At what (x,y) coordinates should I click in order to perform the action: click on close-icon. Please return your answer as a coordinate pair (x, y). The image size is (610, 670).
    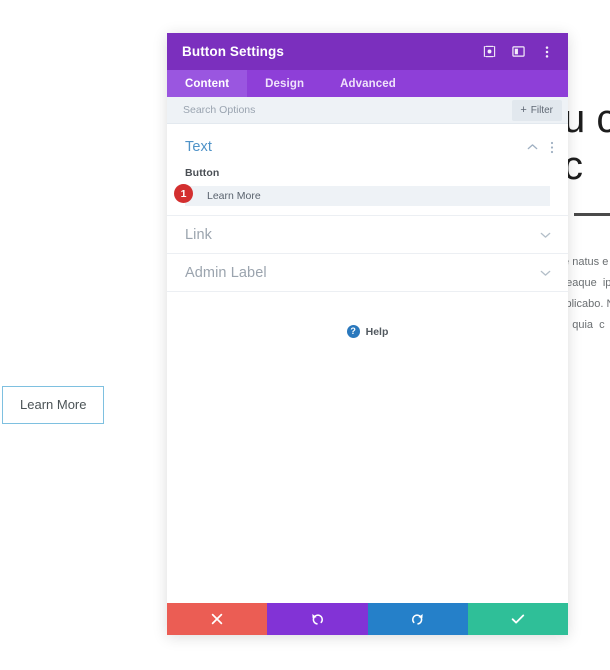
    Looking at the image, I should click on (217, 619).